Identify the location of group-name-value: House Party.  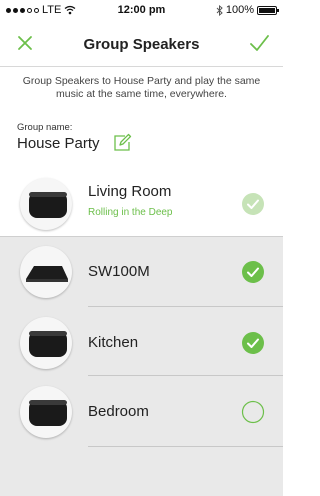
(58, 143).